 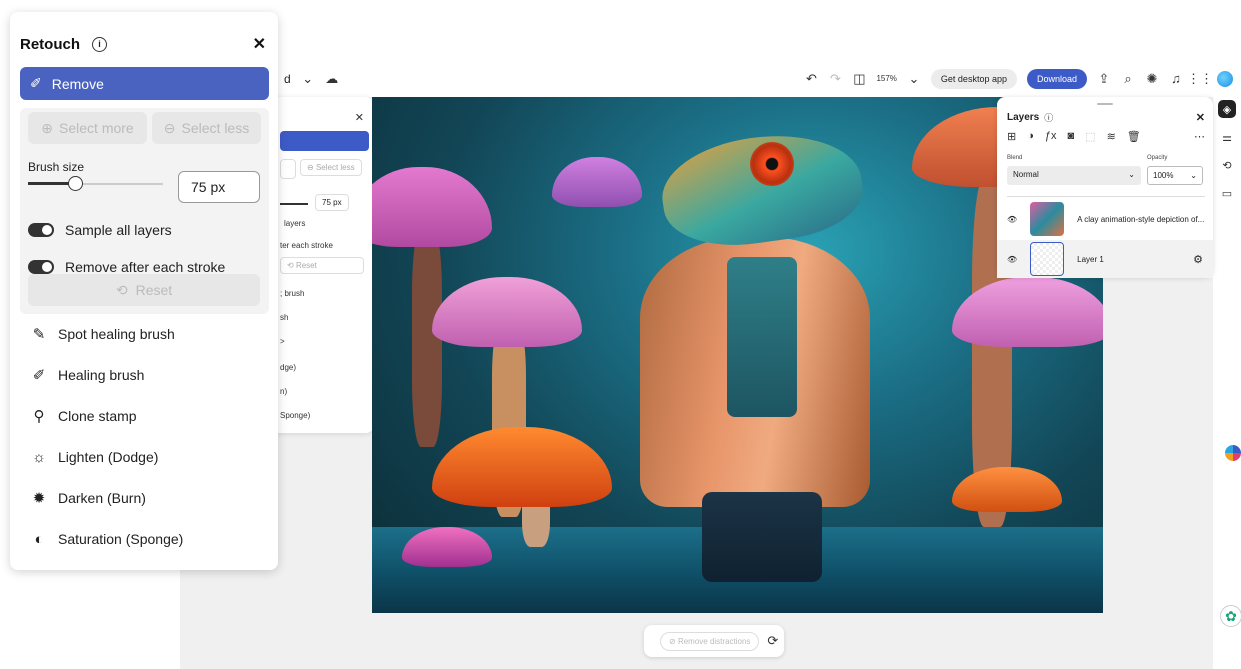 What do you see at coordinates (1227, 165) in the screenshot?
I see `history-icon: ⟲` at bounding box center [1227, 165].